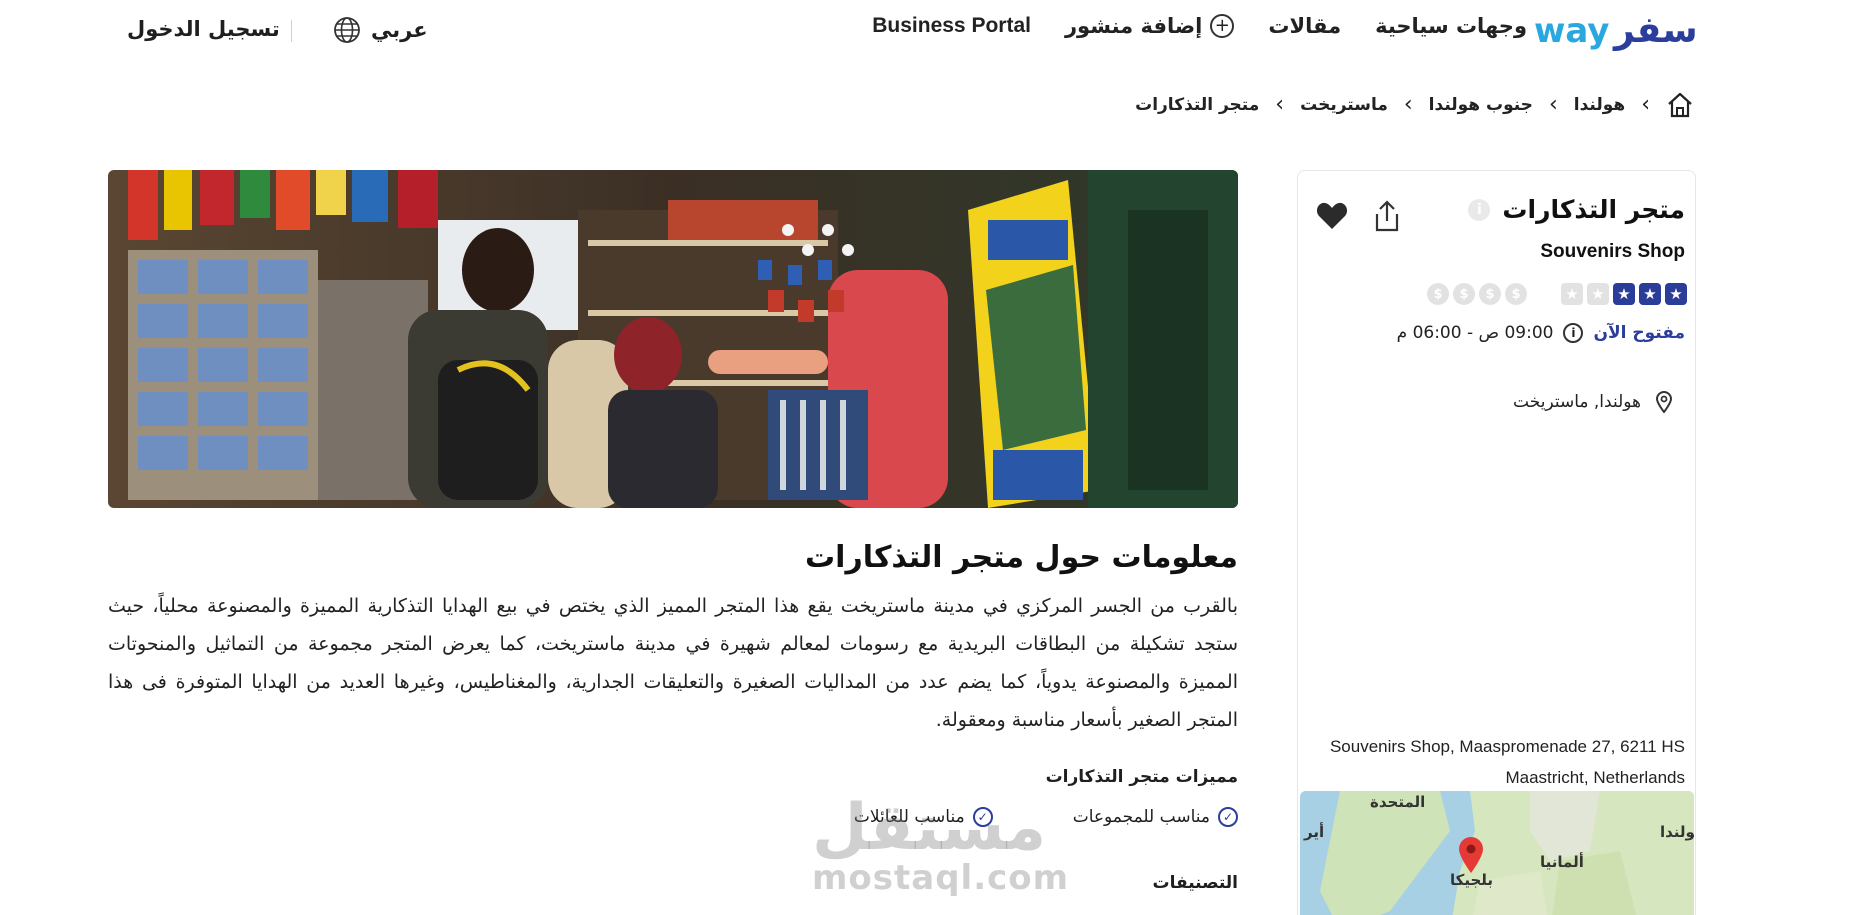 This screenshot has width=1849, height=915. I want to click on map-graphic, so click(1497, 853).